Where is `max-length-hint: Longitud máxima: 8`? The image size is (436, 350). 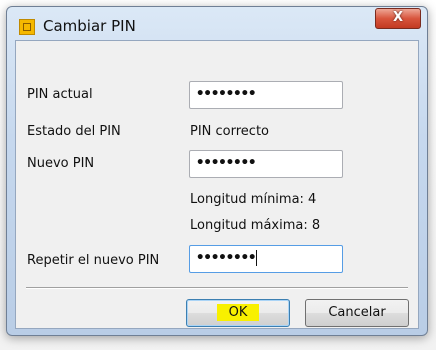 max-length-hint: Longitud máxima: 8 is located at coordinates (255, 225).